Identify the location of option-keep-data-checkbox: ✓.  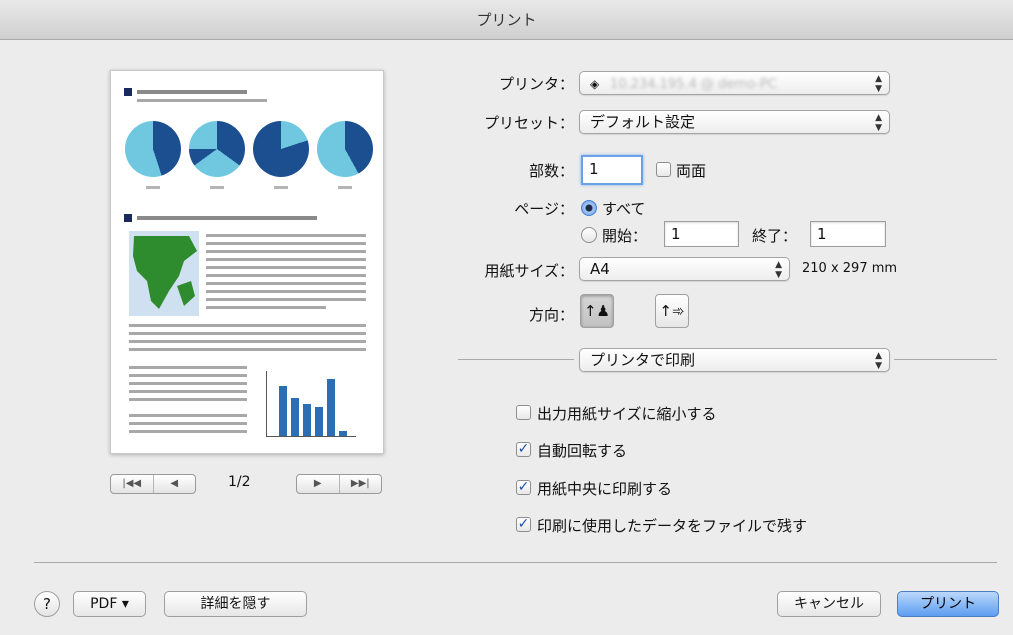
(523, 524).